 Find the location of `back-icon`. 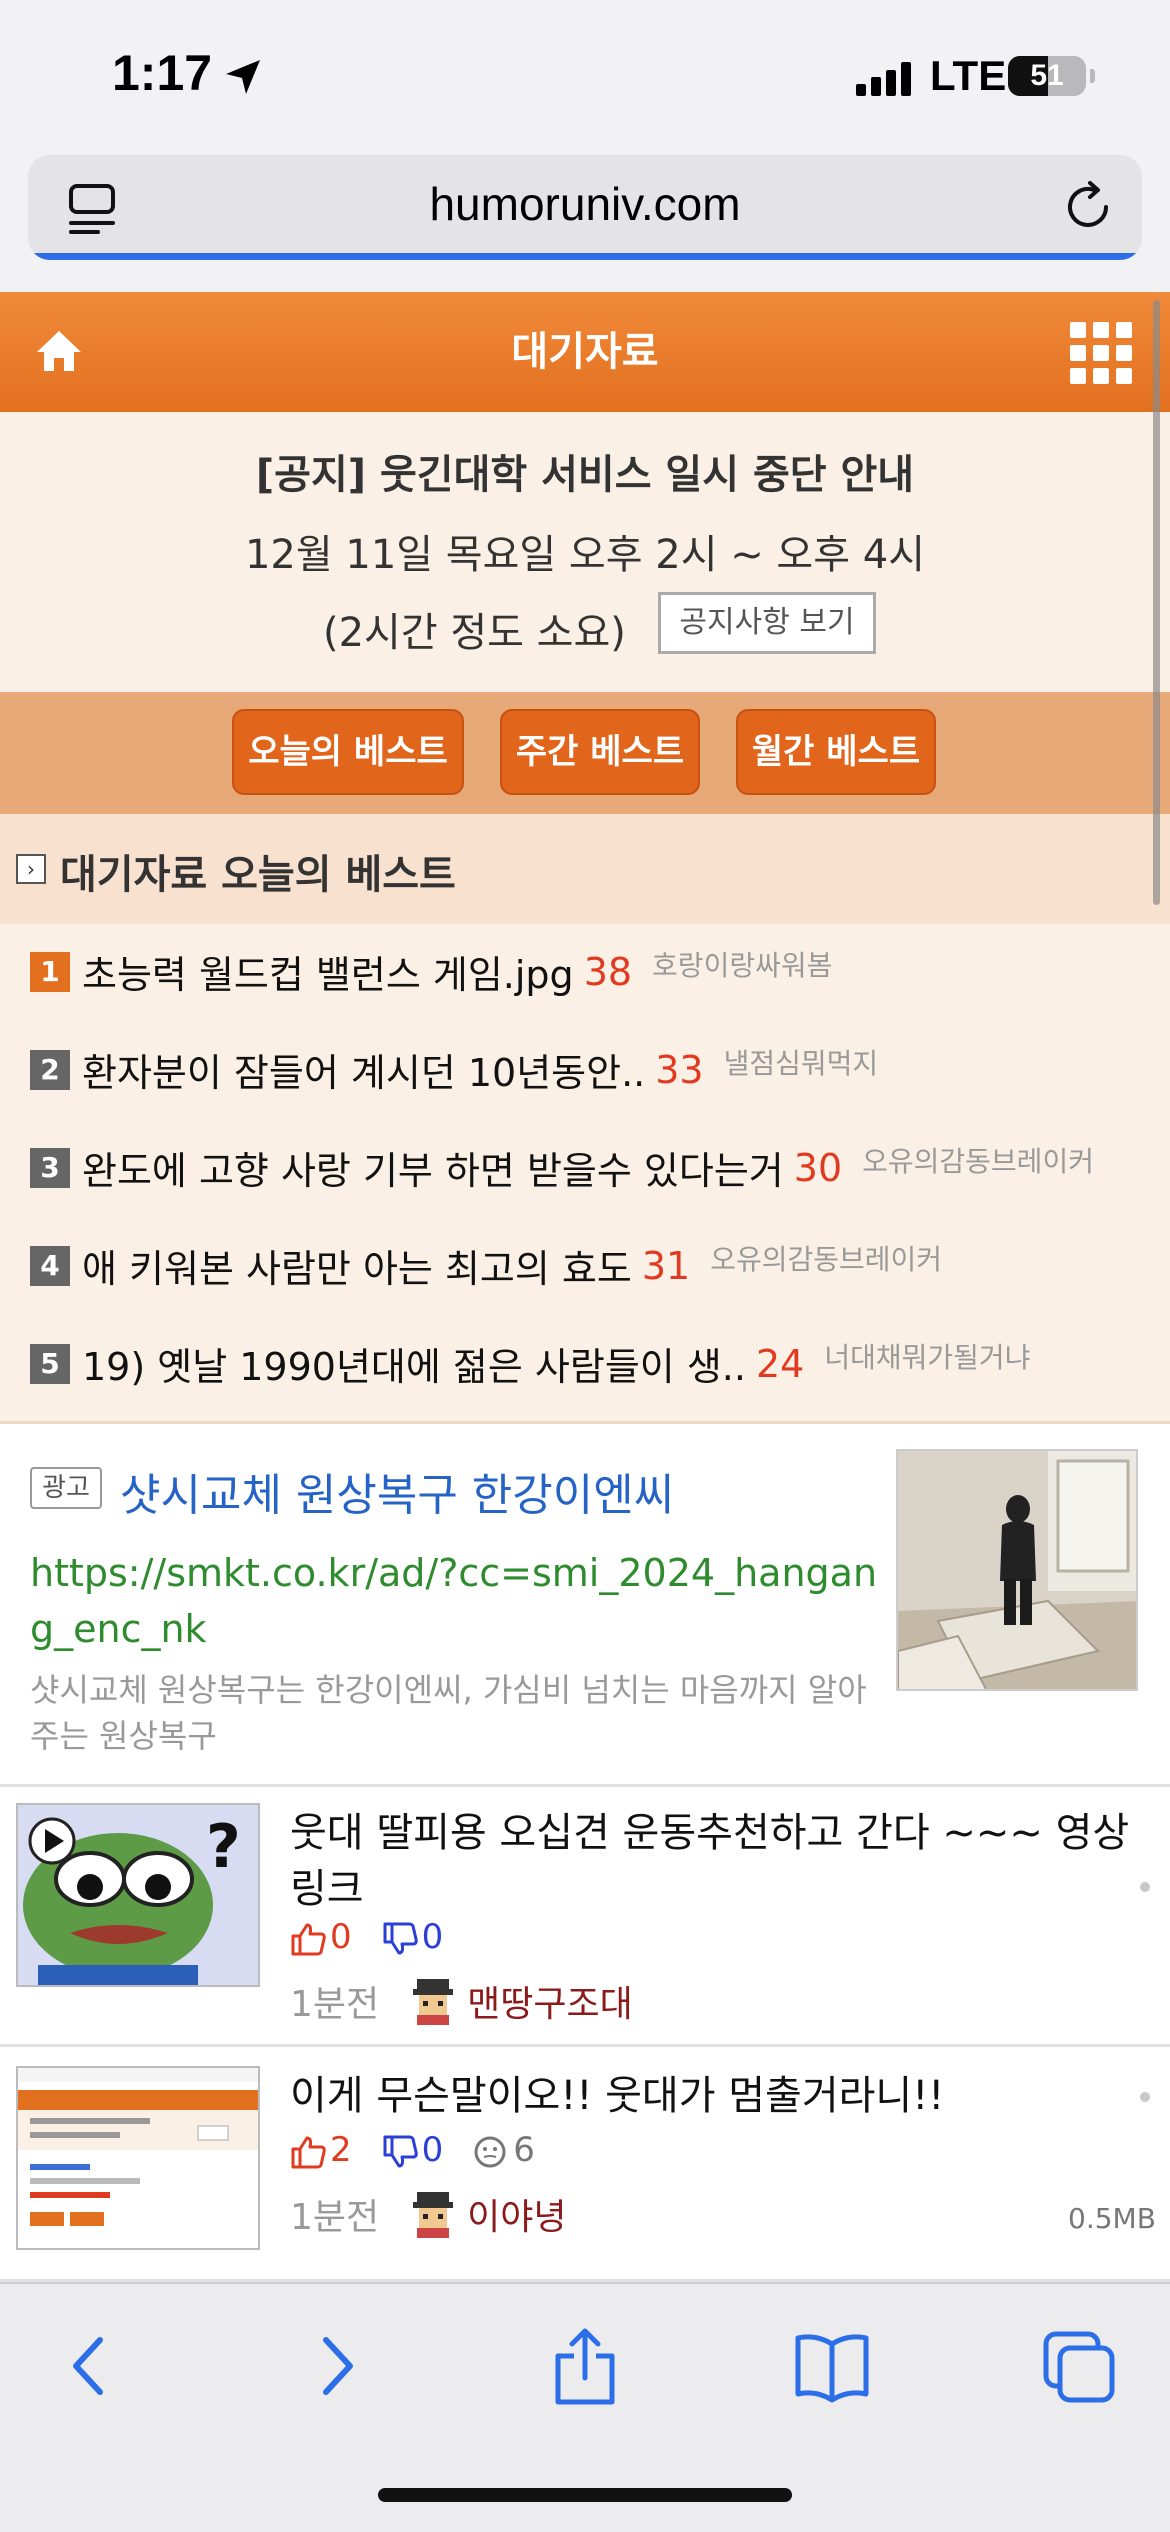

back-icon is located at coordinates (88, 2366).